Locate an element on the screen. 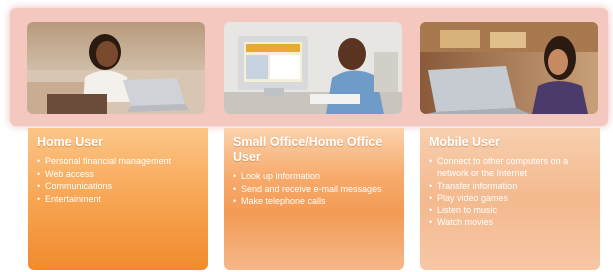 The width and height of the screenshot is (613, 272). list-item: Look up information is located at coordinates (314, 176).